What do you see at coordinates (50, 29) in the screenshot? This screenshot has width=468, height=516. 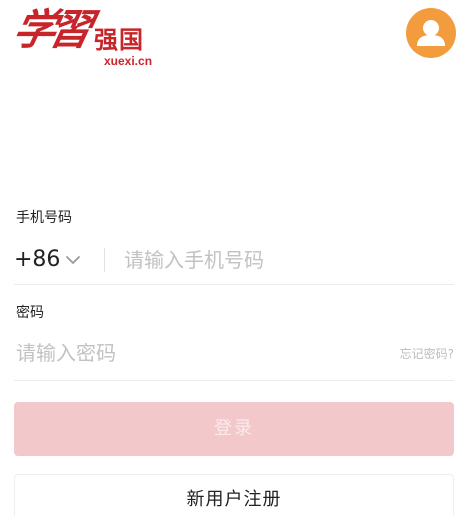 I see `logo-brush-text: 学習` at bounding box center [50, 29].